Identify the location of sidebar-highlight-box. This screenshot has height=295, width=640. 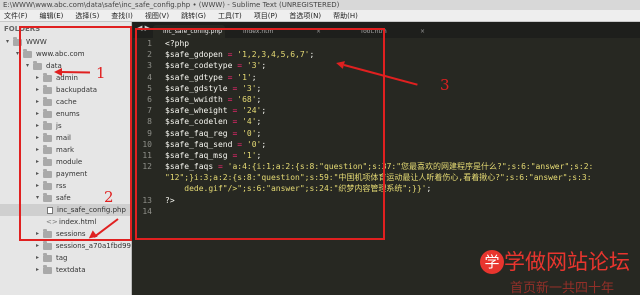
(75, 133).